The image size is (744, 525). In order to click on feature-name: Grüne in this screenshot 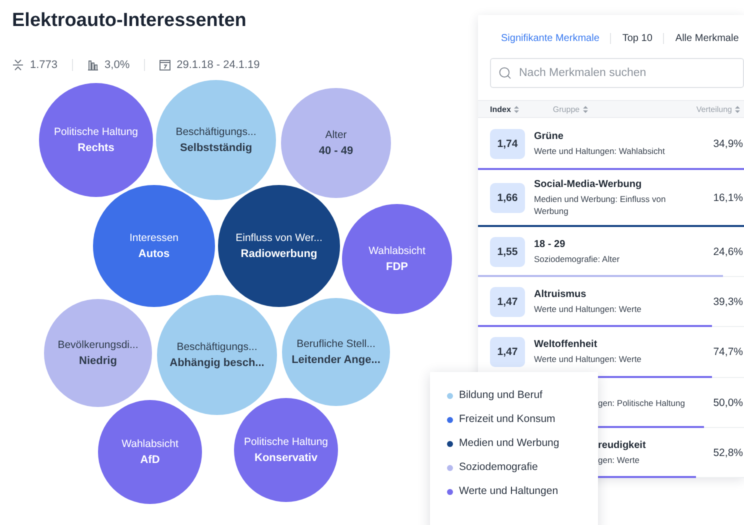, I will do `click(549, 136)`.